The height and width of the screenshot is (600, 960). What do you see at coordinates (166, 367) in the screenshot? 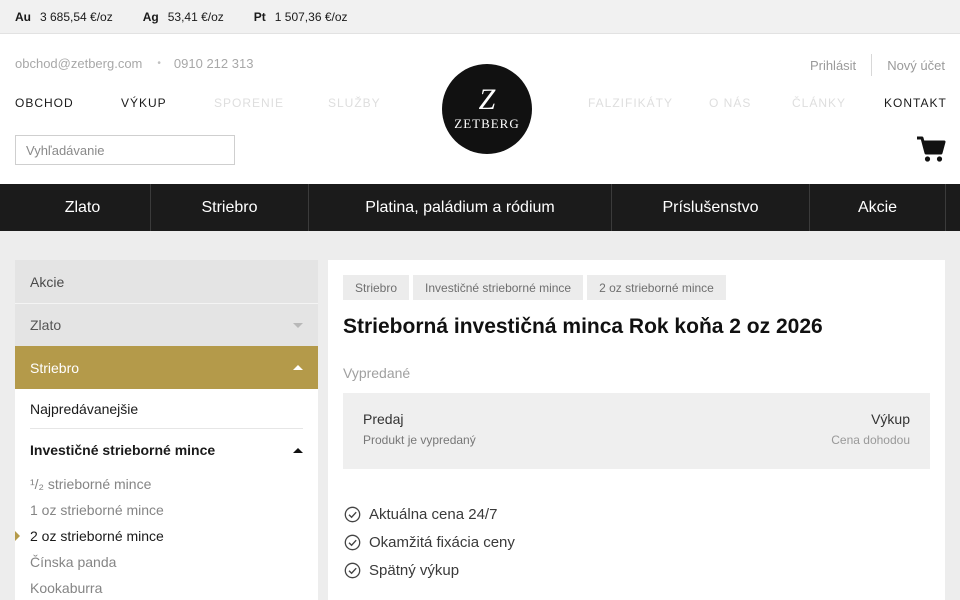
I see `sidebar-item-silver: Striebro` at bounding box center [166, 367].